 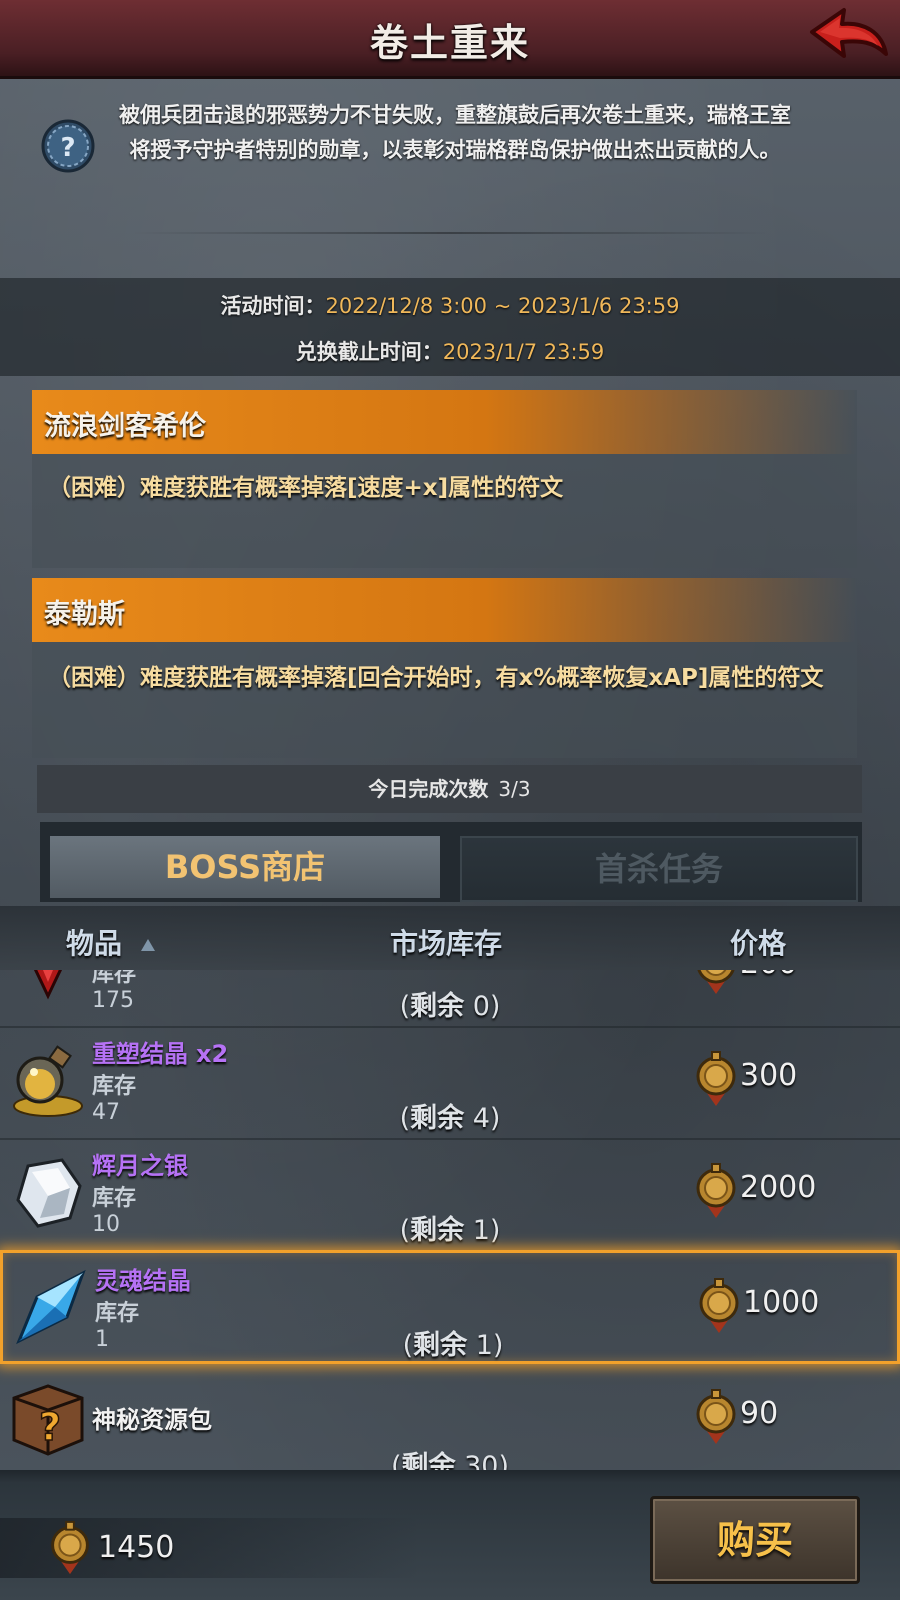 What do you see at coordinates (450, 1417) in the screenshot?
I see `shop-item-row: ? 神秘资源包 (剩余 30) 90` at bounding box center [450, 1417].